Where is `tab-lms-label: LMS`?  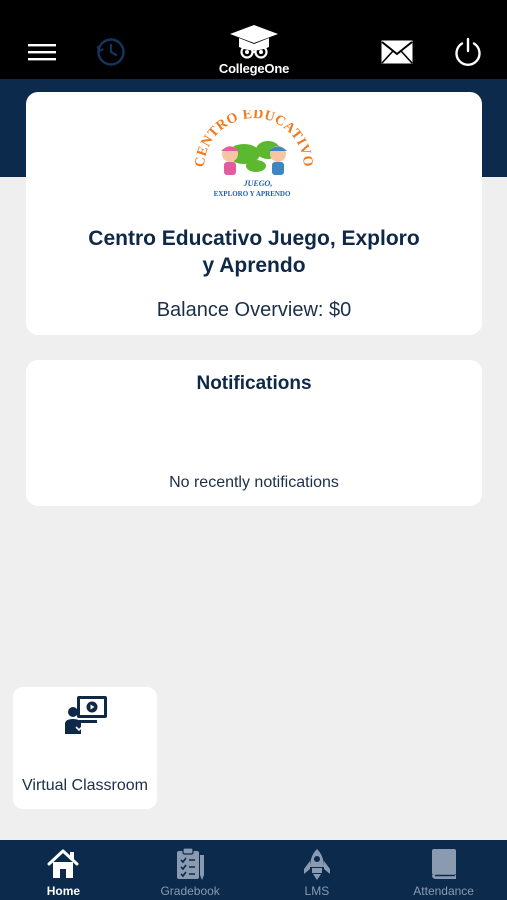
tab-lms-label: LMS is located at coordinates (317, 891).